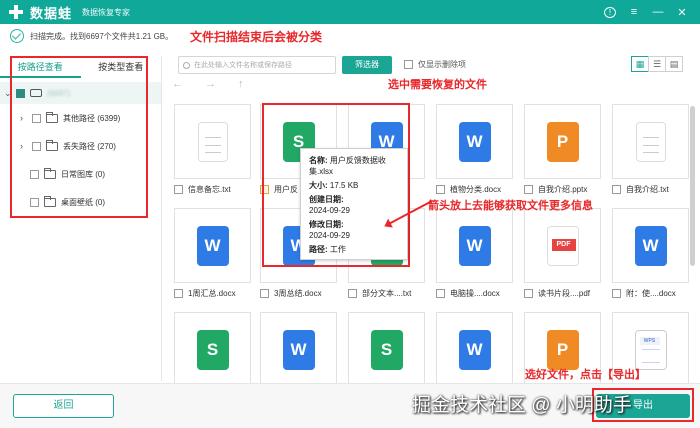 Image resolution: width=700 pixels, height=428 pixels. What do you see at coordinates (326, 224) in the screenshot?
I see `tooltip-modified-label: 修改日期:` at bounding box center [326, 224].